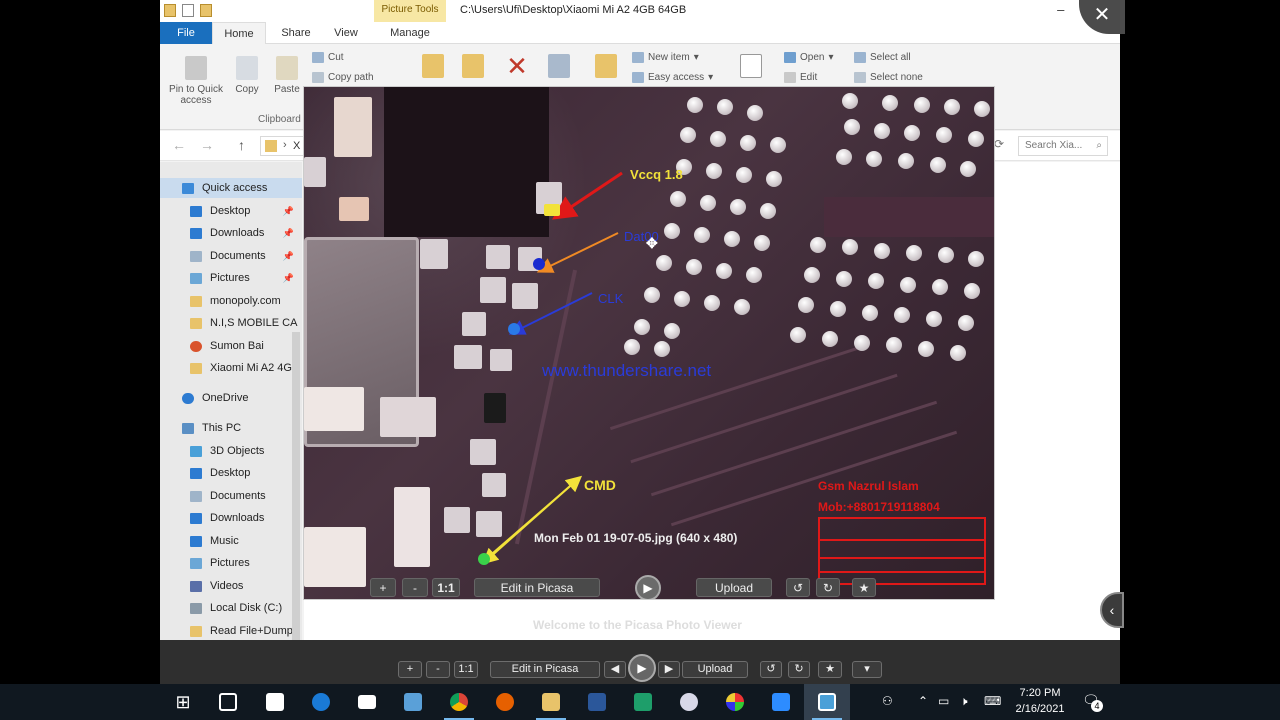  What do you see at coordinates (231, 518) in the screenshot?
I see `nav-item-pc-downloads: Downloads` at bounding box center [231, 518].